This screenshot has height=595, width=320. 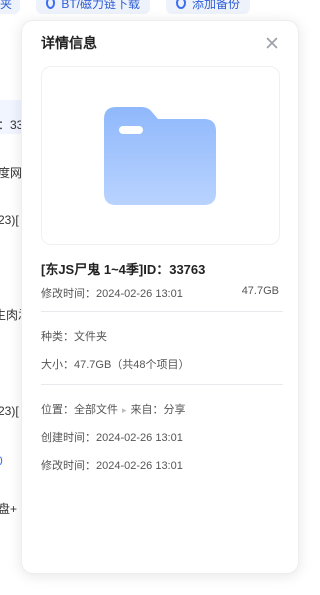 What do you see at coordinates (100, 5) in the screenshot?
I see `toolbar-button-label: BT/磁力链下载` at bounding box center [100, 5].